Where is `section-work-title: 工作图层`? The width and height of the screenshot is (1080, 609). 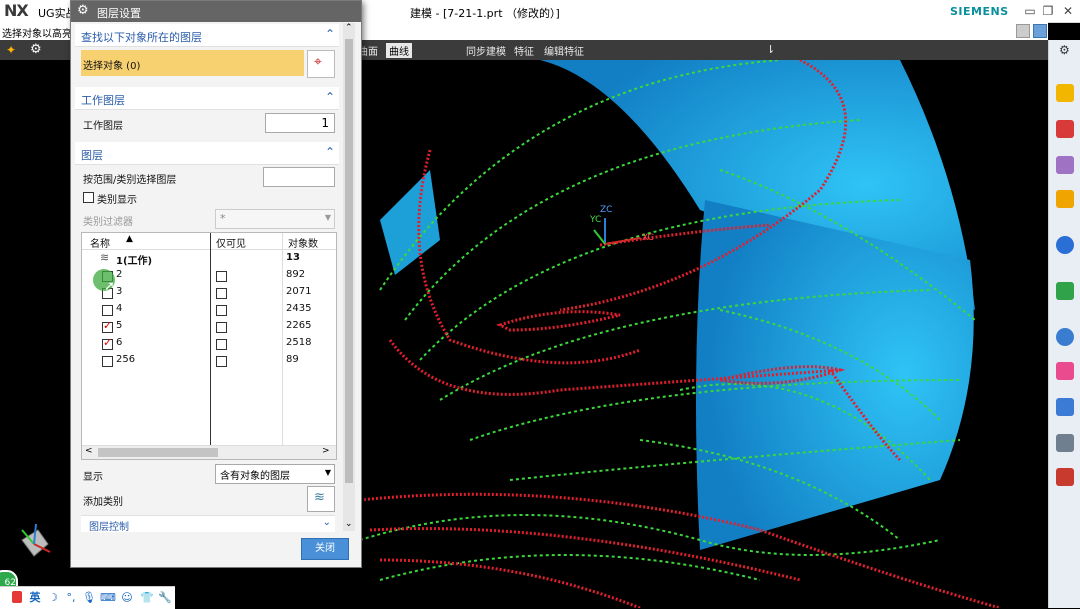
section-work-title: 工作图层 is located at coordinates (103, 100).